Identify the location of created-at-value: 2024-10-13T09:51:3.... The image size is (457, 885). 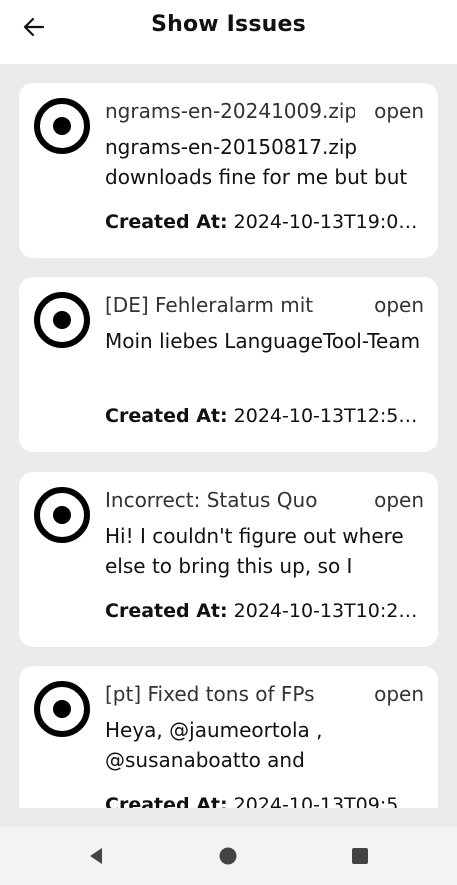
(330, 801).